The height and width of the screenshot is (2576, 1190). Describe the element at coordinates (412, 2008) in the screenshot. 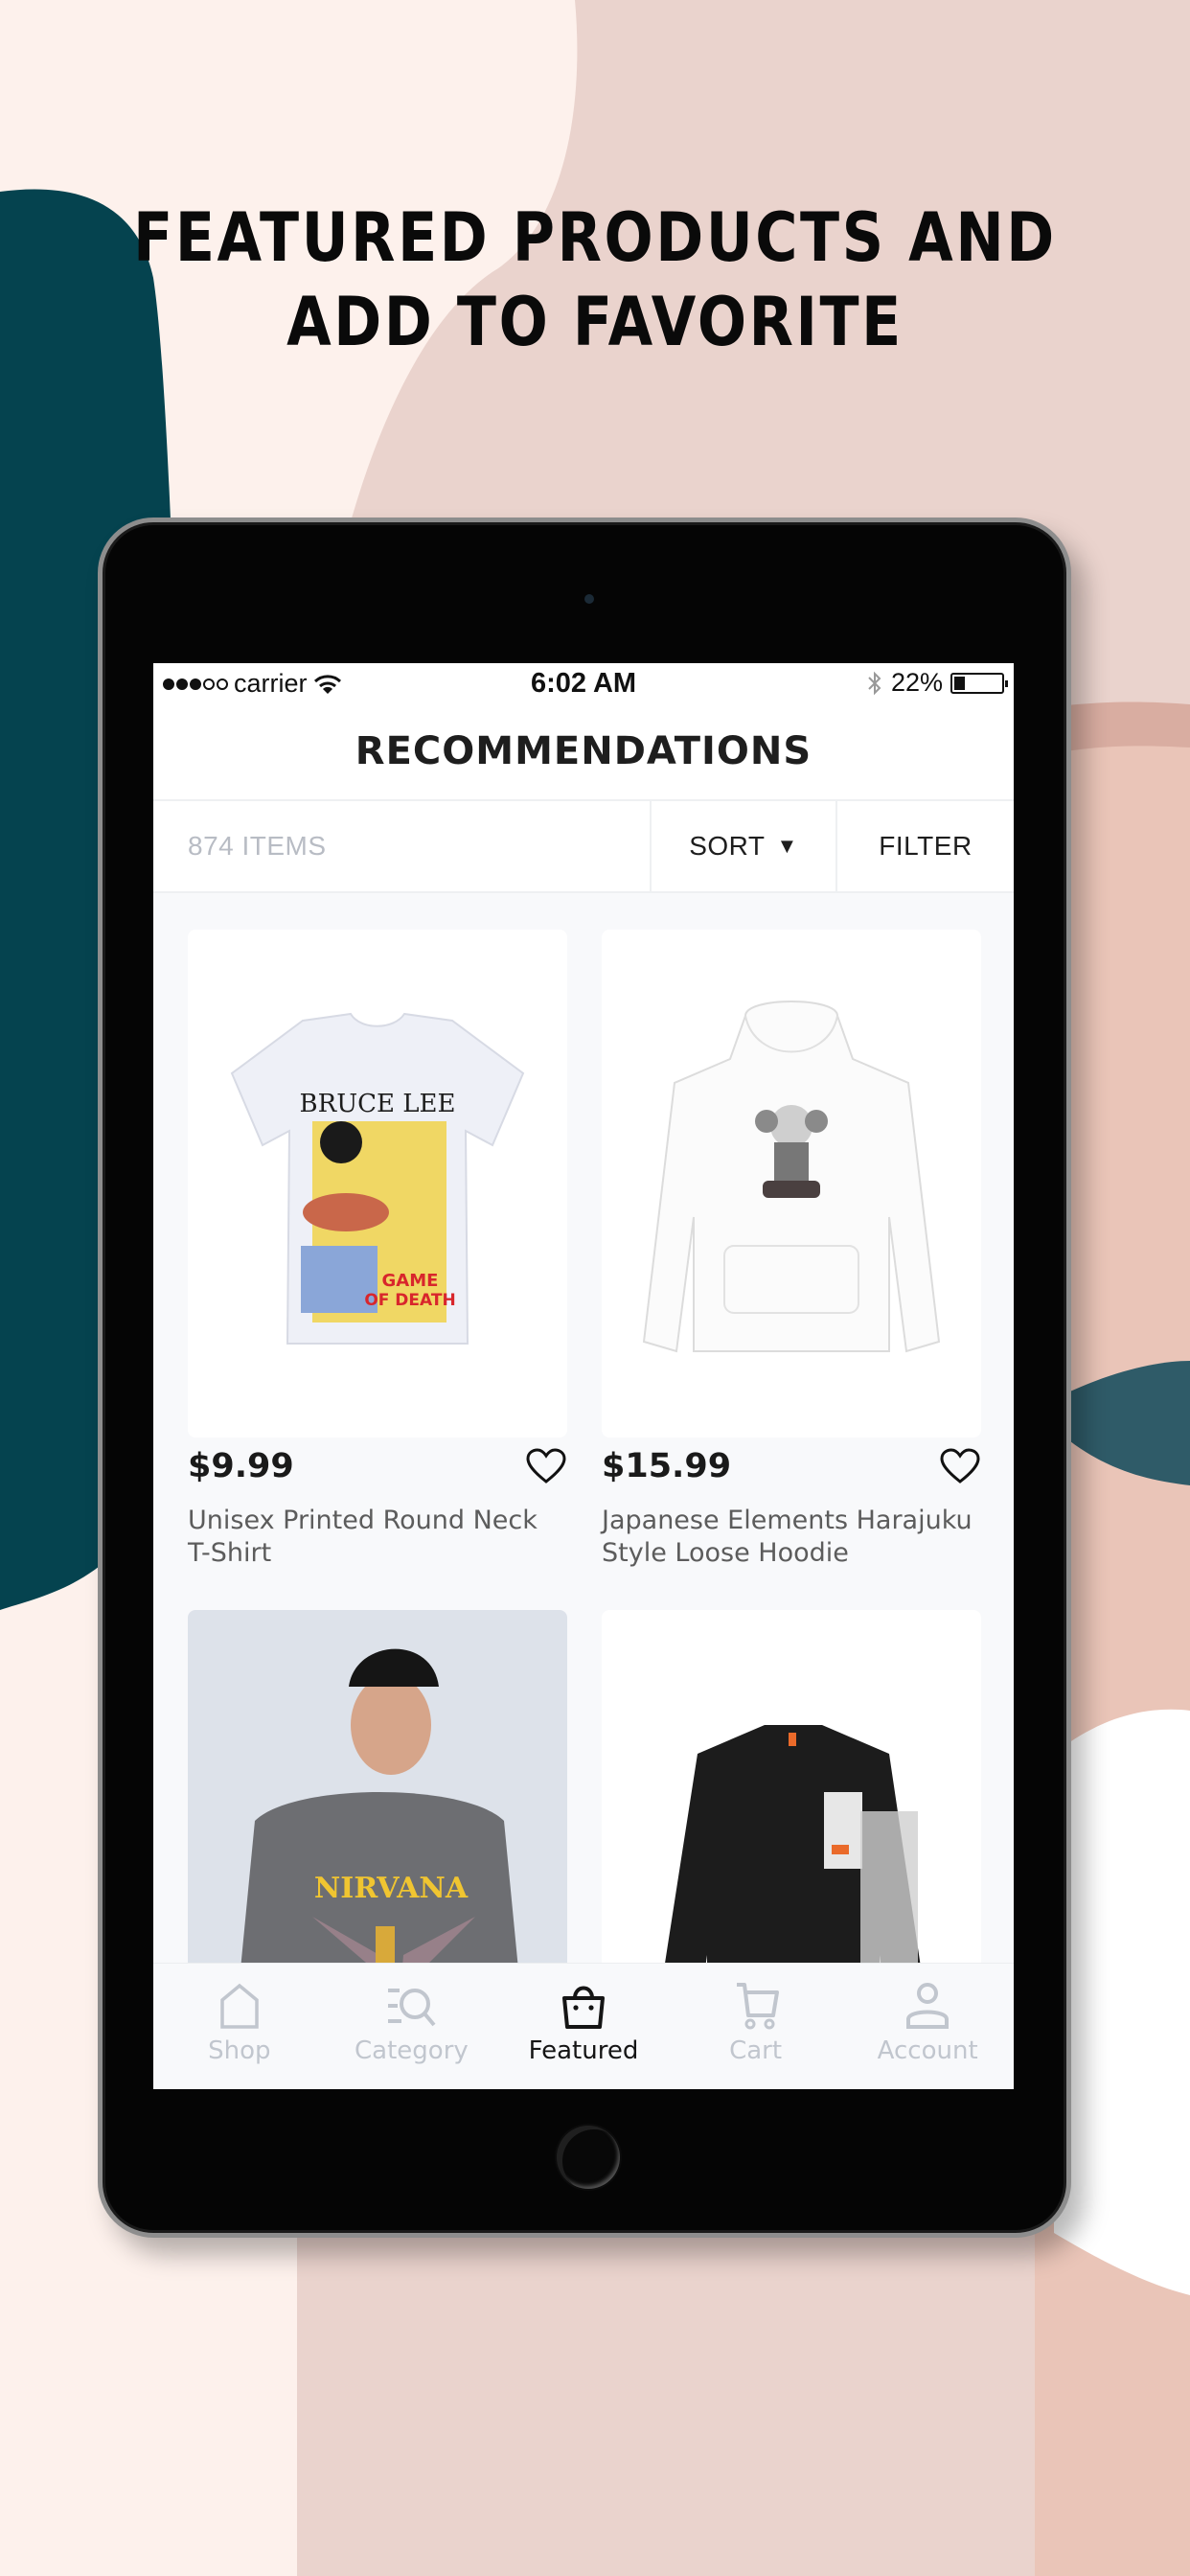

I see `category-search-icon` at that location.